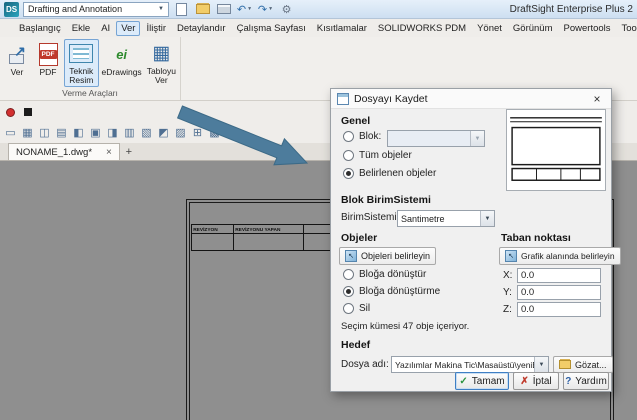 The image size is (637, 420). Describe the element at coordinates (128, 28) in the screenshot. I see `tab-ver: Ver` at that location.